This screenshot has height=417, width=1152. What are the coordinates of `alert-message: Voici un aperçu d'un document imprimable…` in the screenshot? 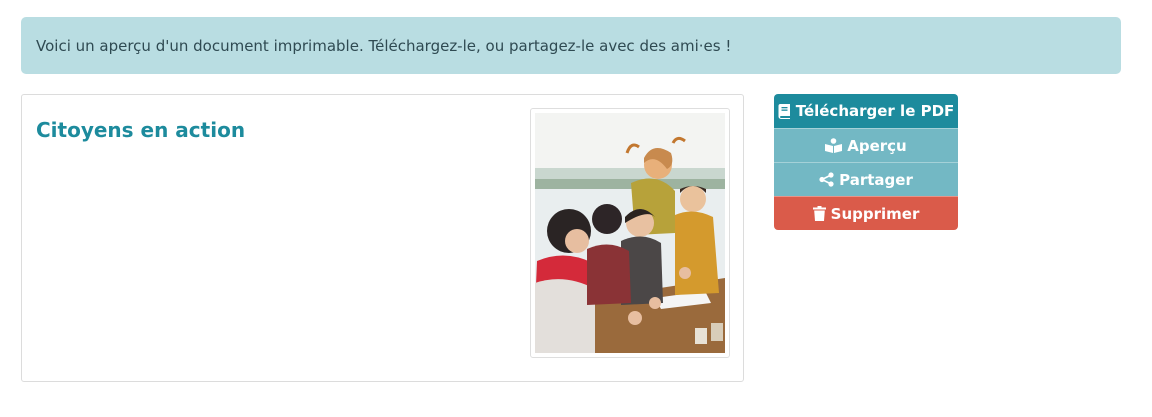 It's located at (384, 45).